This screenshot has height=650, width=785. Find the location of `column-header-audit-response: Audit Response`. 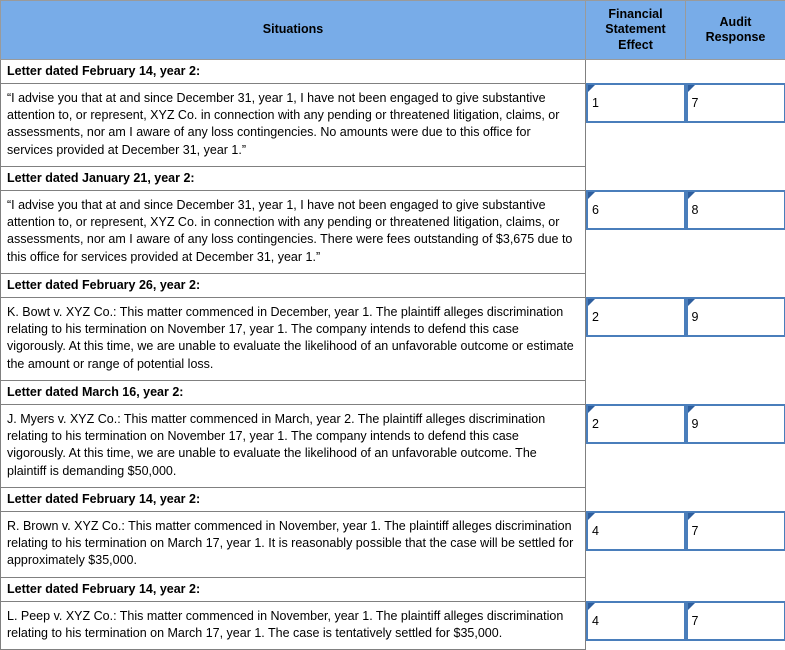

column-header-audit-response: Audit Response is located at coordinates (735, 30).